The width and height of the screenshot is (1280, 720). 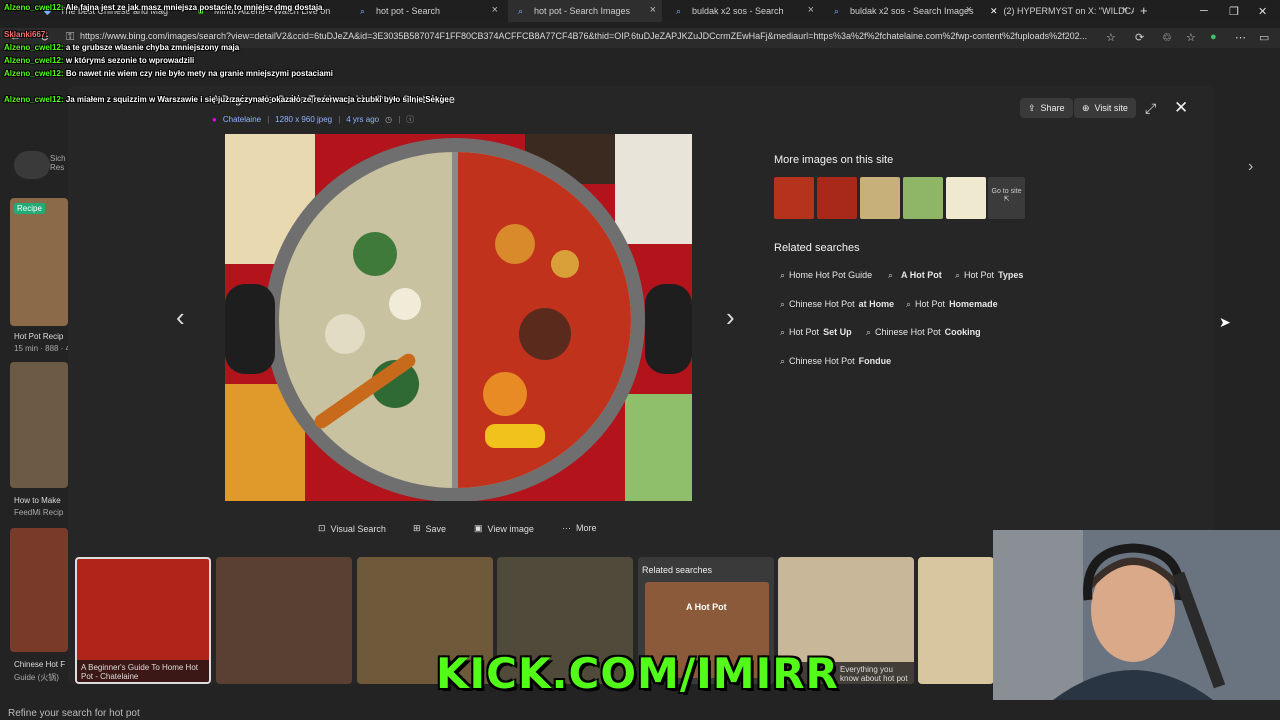 I want to click on share-button: ⇪ Share, so click(x=1046, y=108).